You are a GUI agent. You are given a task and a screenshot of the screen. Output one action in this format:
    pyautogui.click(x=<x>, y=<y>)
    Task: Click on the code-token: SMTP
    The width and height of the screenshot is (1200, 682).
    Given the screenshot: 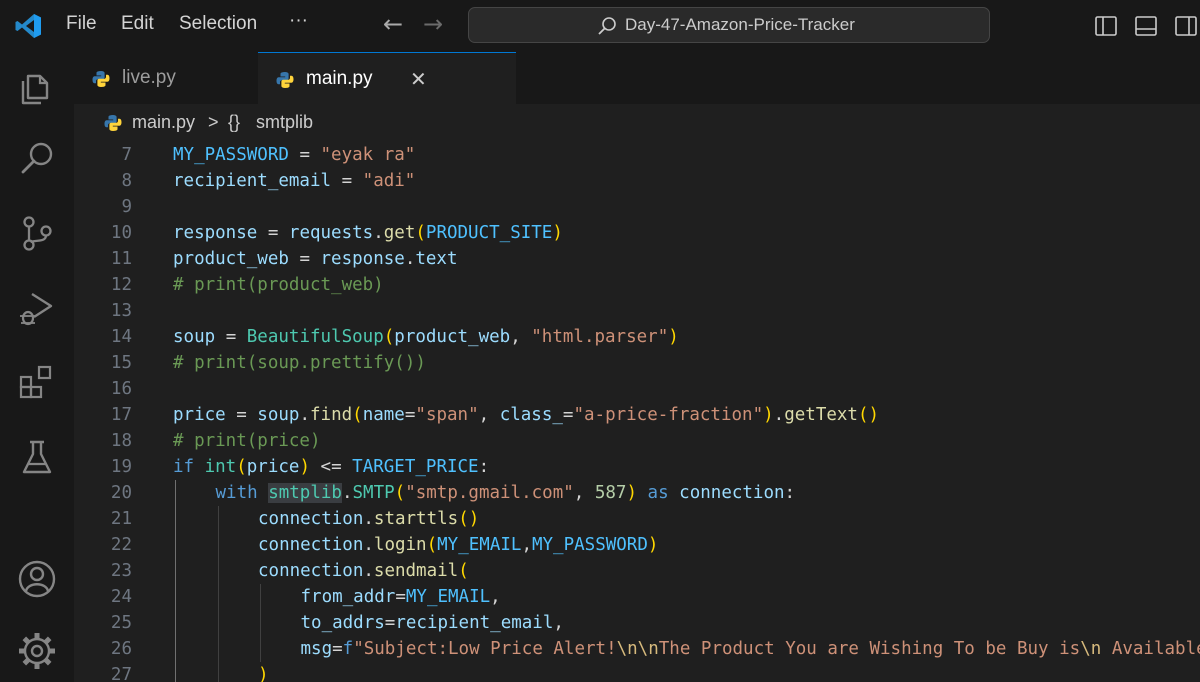 What is the action you would take?
    pyautogui.click(x=373, y=493)
    